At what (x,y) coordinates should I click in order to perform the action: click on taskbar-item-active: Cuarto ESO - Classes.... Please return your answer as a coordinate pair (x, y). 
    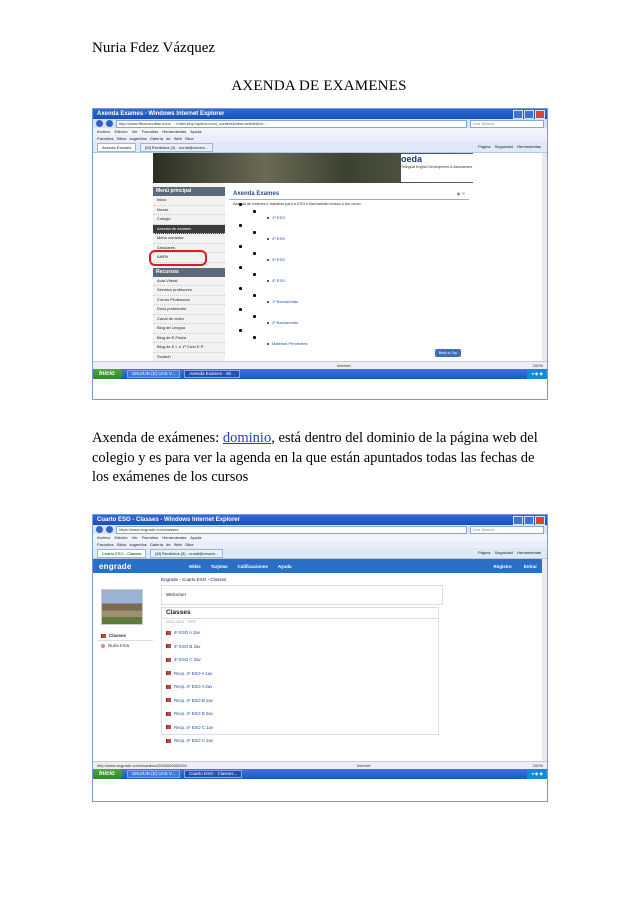
    Looking at the image, I should click on (213, 774).